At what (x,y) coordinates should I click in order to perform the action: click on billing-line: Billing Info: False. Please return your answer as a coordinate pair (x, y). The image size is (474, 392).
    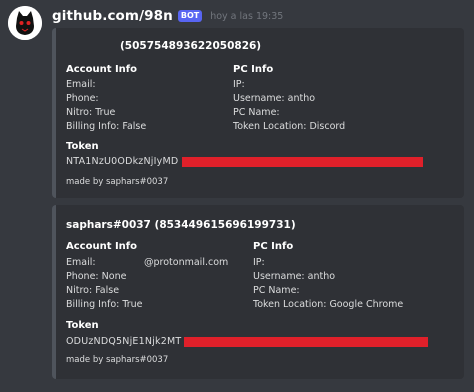
    Looking at the image, I should click on (106, 126).